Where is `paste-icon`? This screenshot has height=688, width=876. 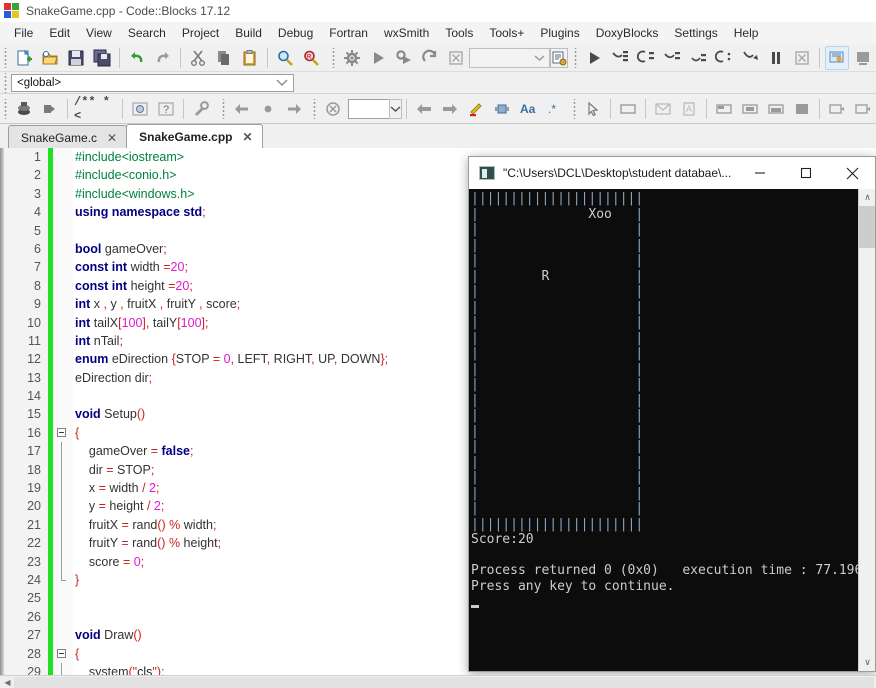
paste-icon is located at coordinates (250, 58).